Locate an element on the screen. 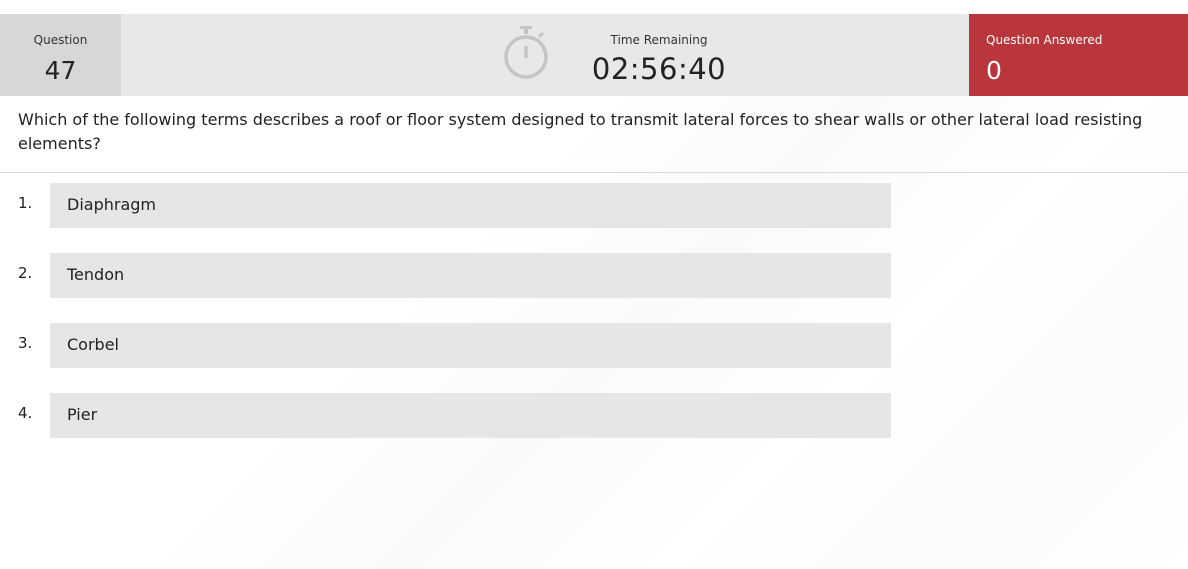 This screenshot has width=1188, height=569. question-number: 47 is located at coordinates (60, 70).